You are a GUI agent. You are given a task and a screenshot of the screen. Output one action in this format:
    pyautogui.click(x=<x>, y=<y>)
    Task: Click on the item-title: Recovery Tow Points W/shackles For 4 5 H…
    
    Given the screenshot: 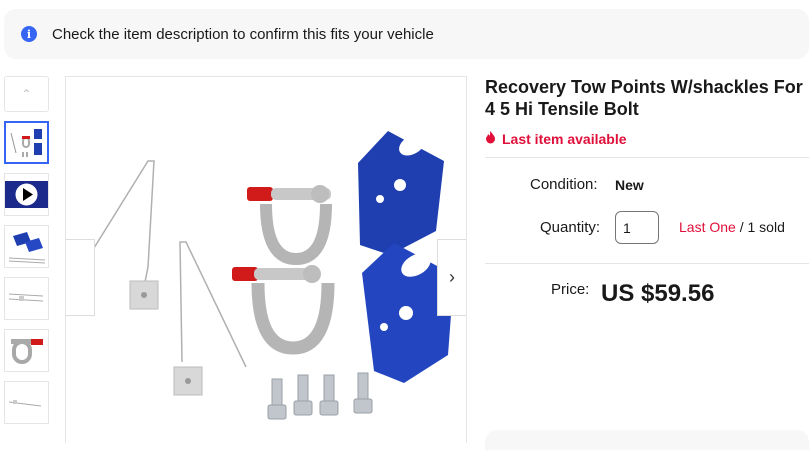 What is the action you would take?
    pyautogui.click(x=644, y=98)
    